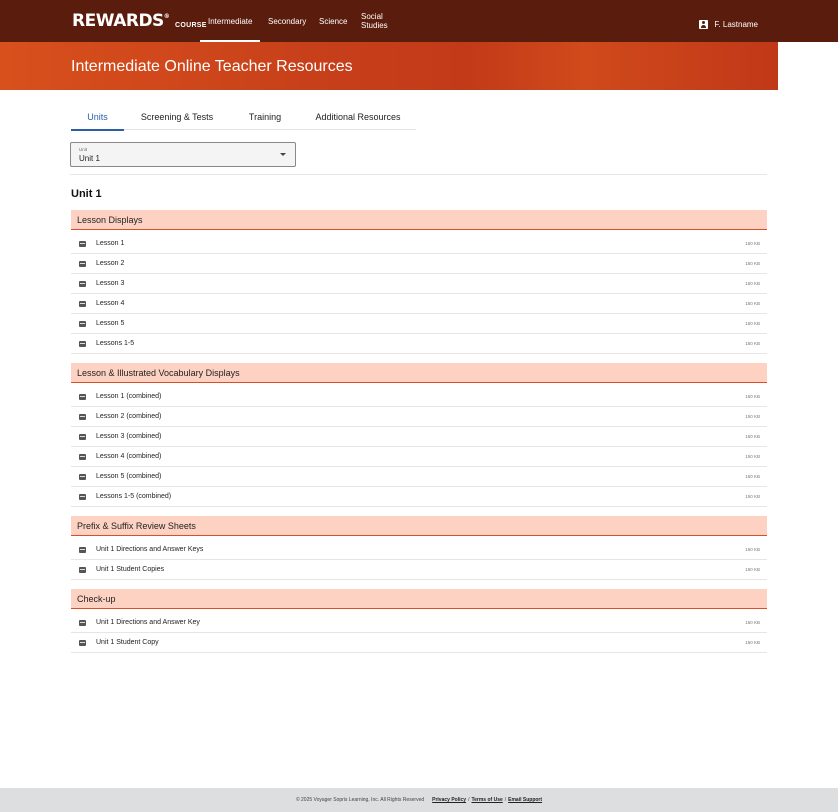 The width and height of the screenshot is (838, 812). I want to click on tab-screening-tests: Screening & Tests, so click(177, 117).